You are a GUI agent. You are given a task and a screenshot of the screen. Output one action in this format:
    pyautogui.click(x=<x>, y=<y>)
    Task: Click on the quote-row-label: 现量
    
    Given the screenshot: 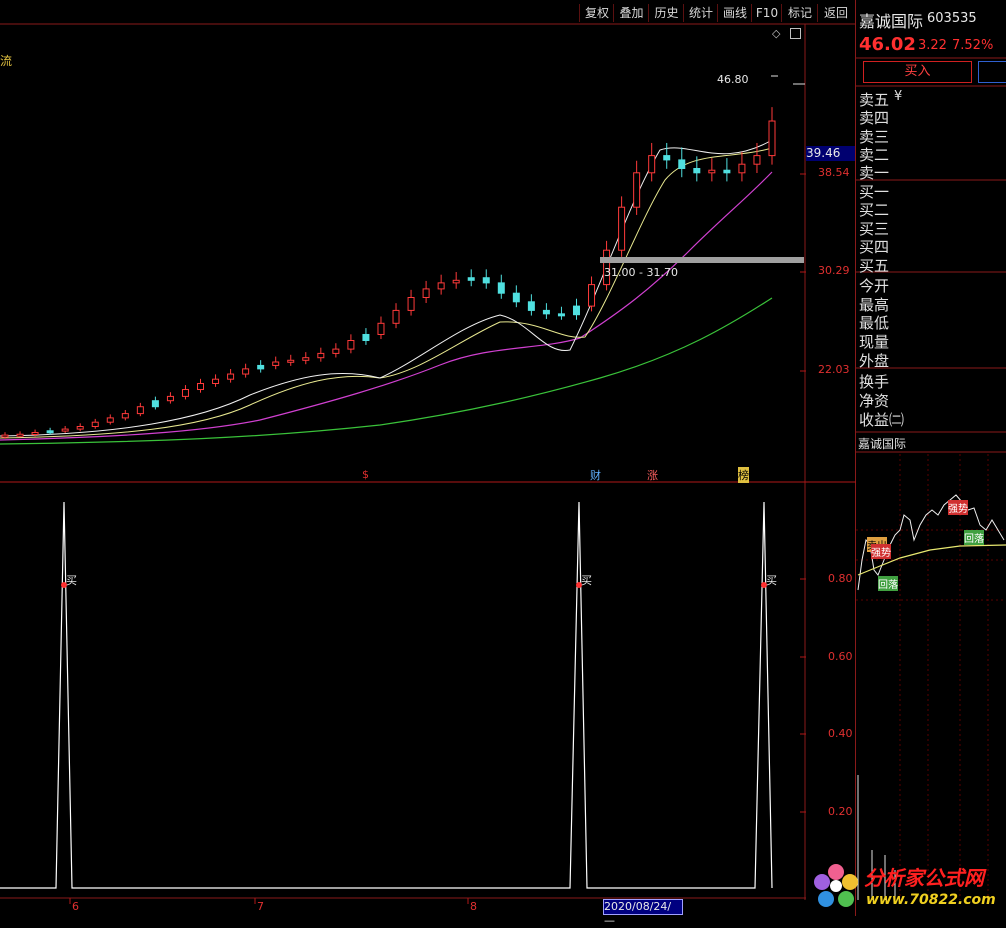 What is the action you would take?
    pyautogui.click(x=874, y=342)
    